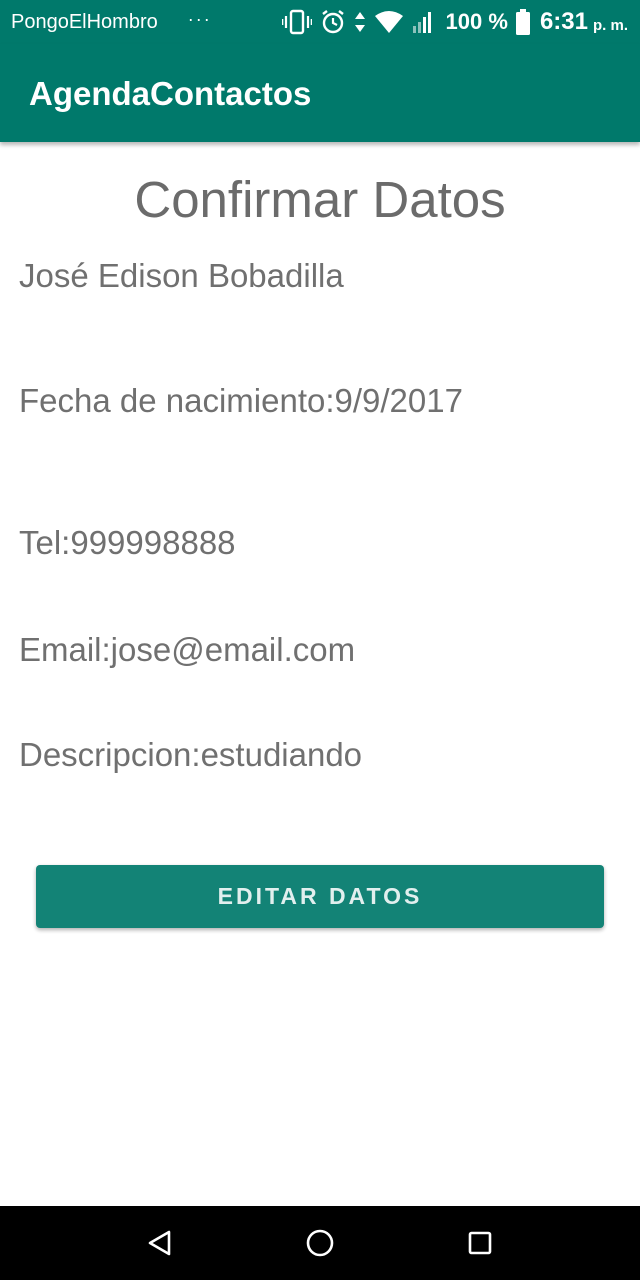 Image resolution: width=640 pixels, height=1280 pixels. I want to click on data-arrows-icon, so click(360, 22).